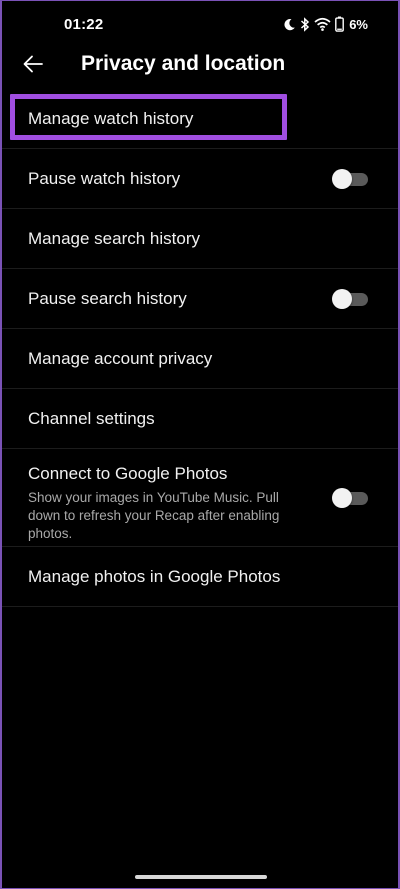 The height and width of the screenshot is (889, 400). Describe the element at coordinates (114, 238) in the screenshot. I see `setting-label: Manage search history` at that location.